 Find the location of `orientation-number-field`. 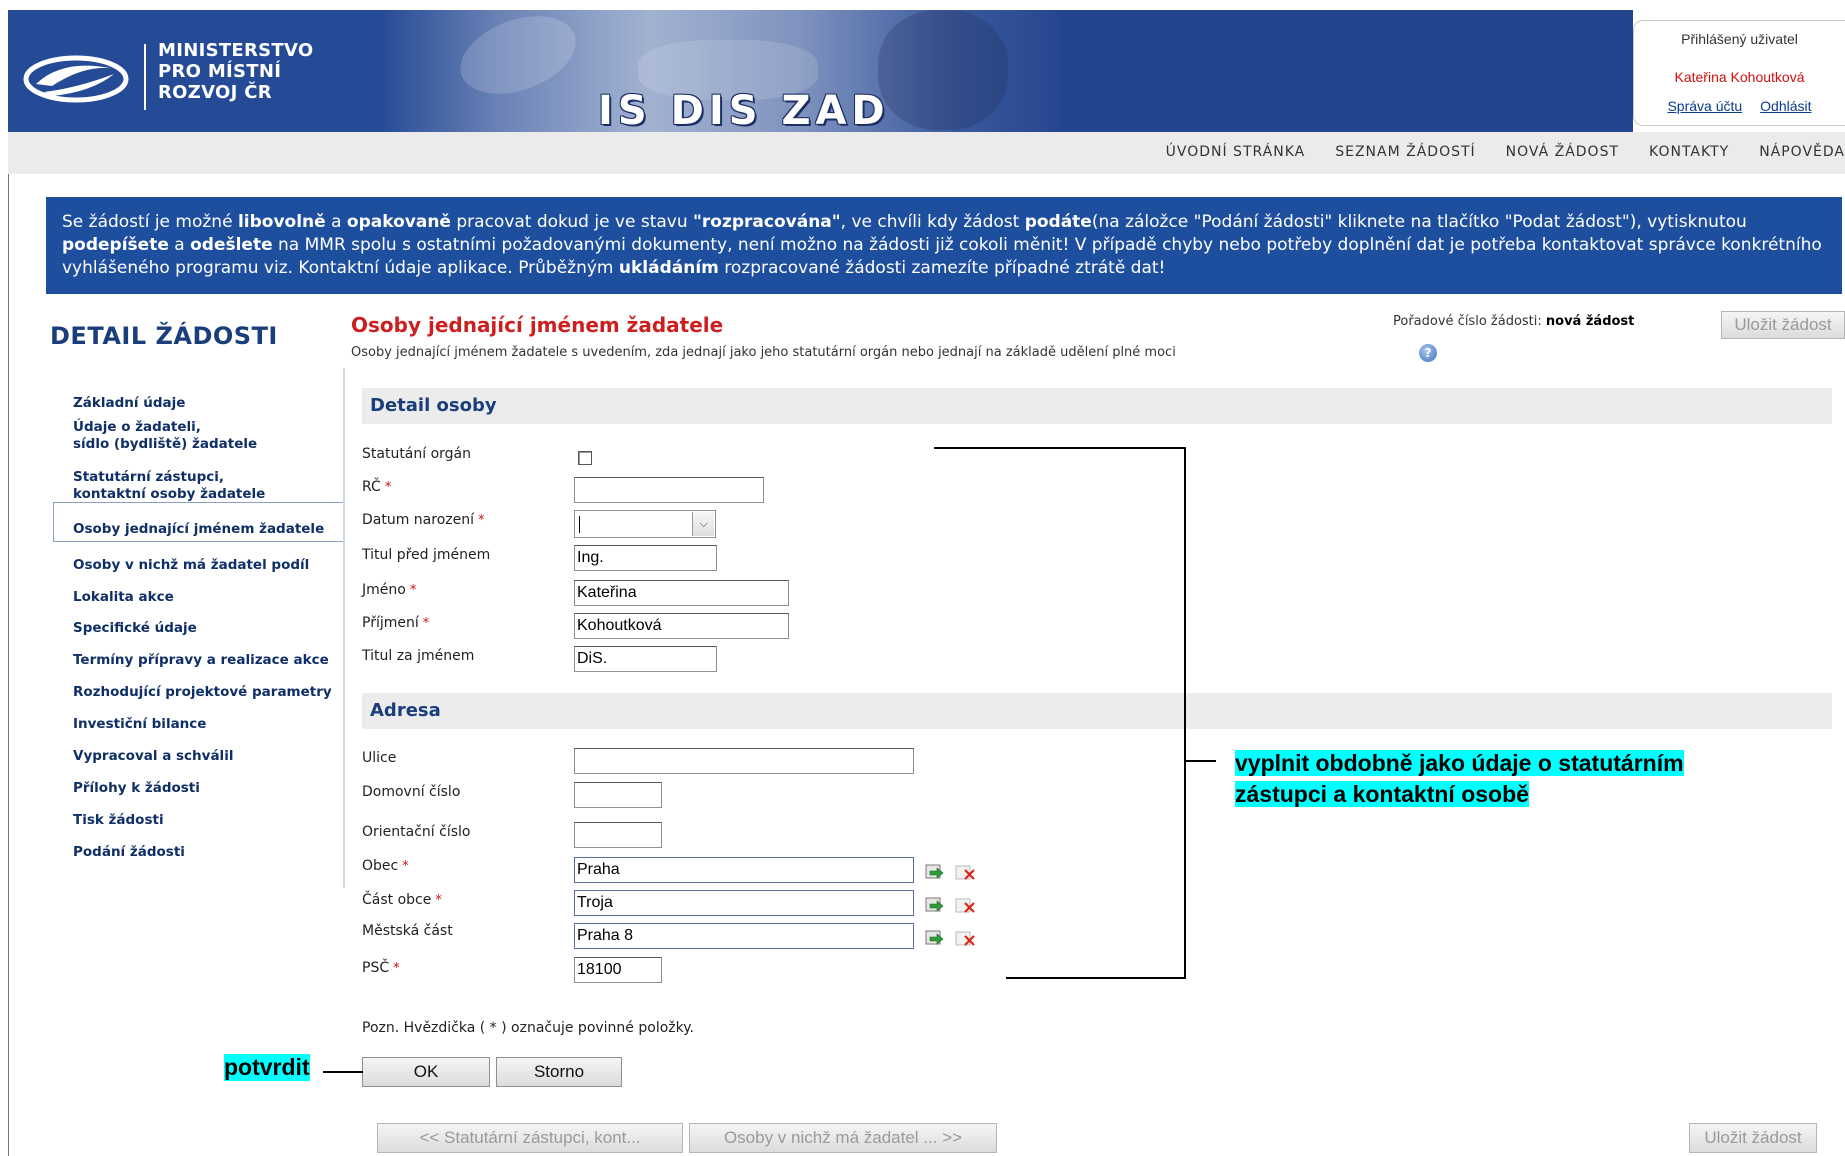

orientation-number-field is located at coordinates (618, 835).